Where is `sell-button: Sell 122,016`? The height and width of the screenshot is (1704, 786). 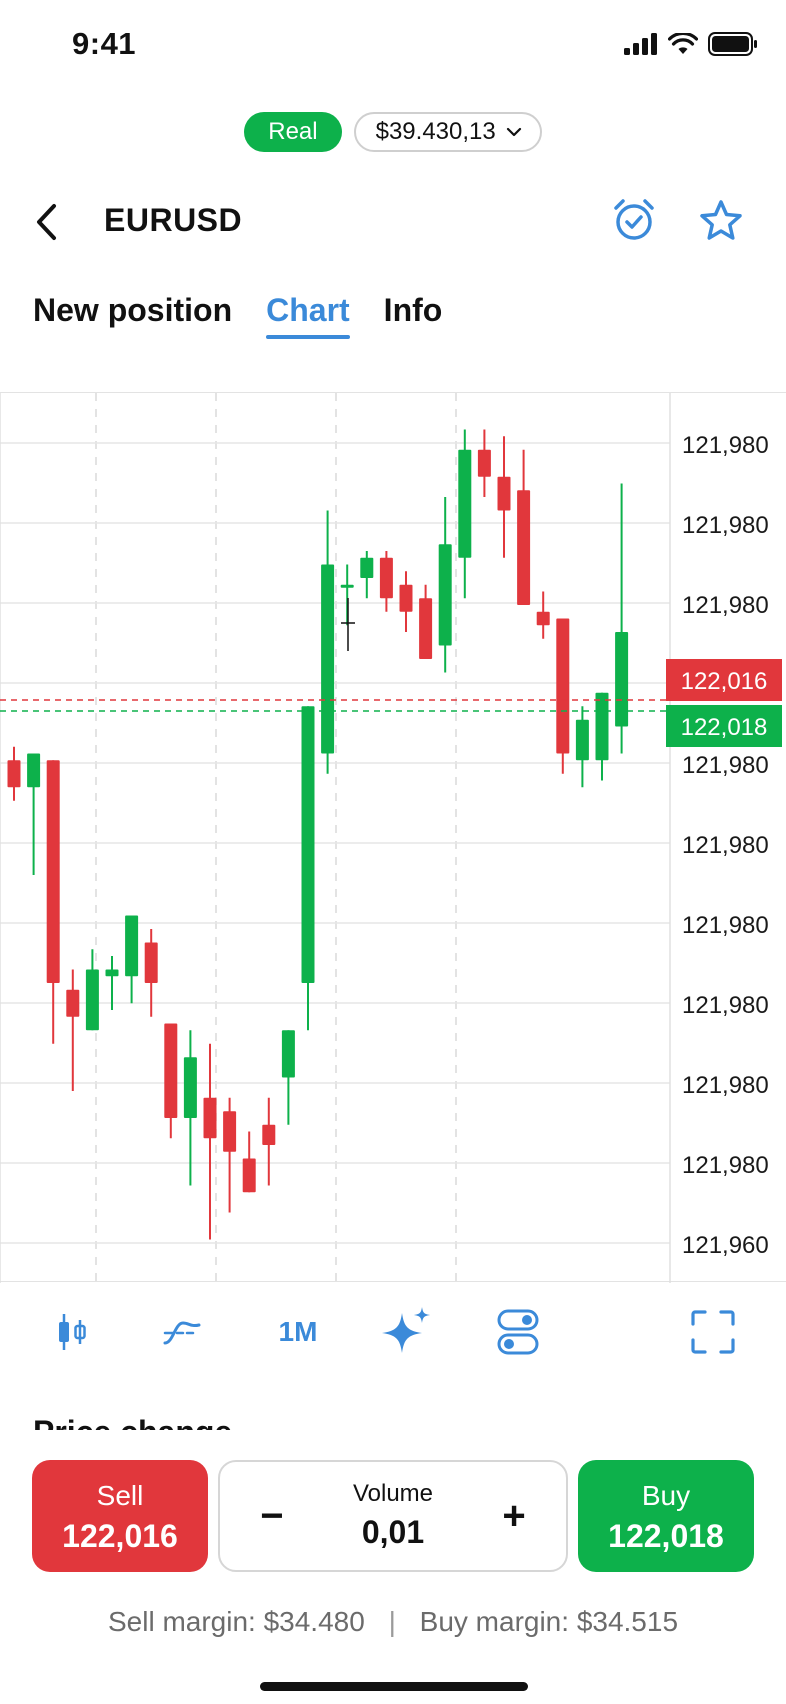
sell-button: Sell 122,016 is located at coordinates (120, 1516).